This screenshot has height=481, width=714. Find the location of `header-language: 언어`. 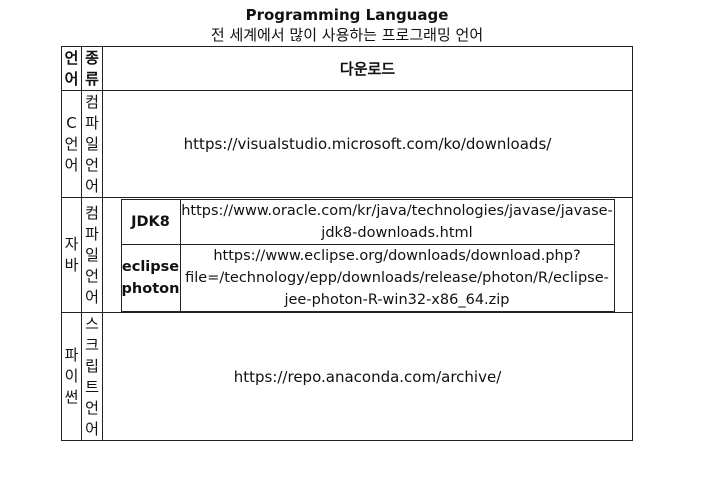

header-language: 언어 is located at coordinates (71, 68).